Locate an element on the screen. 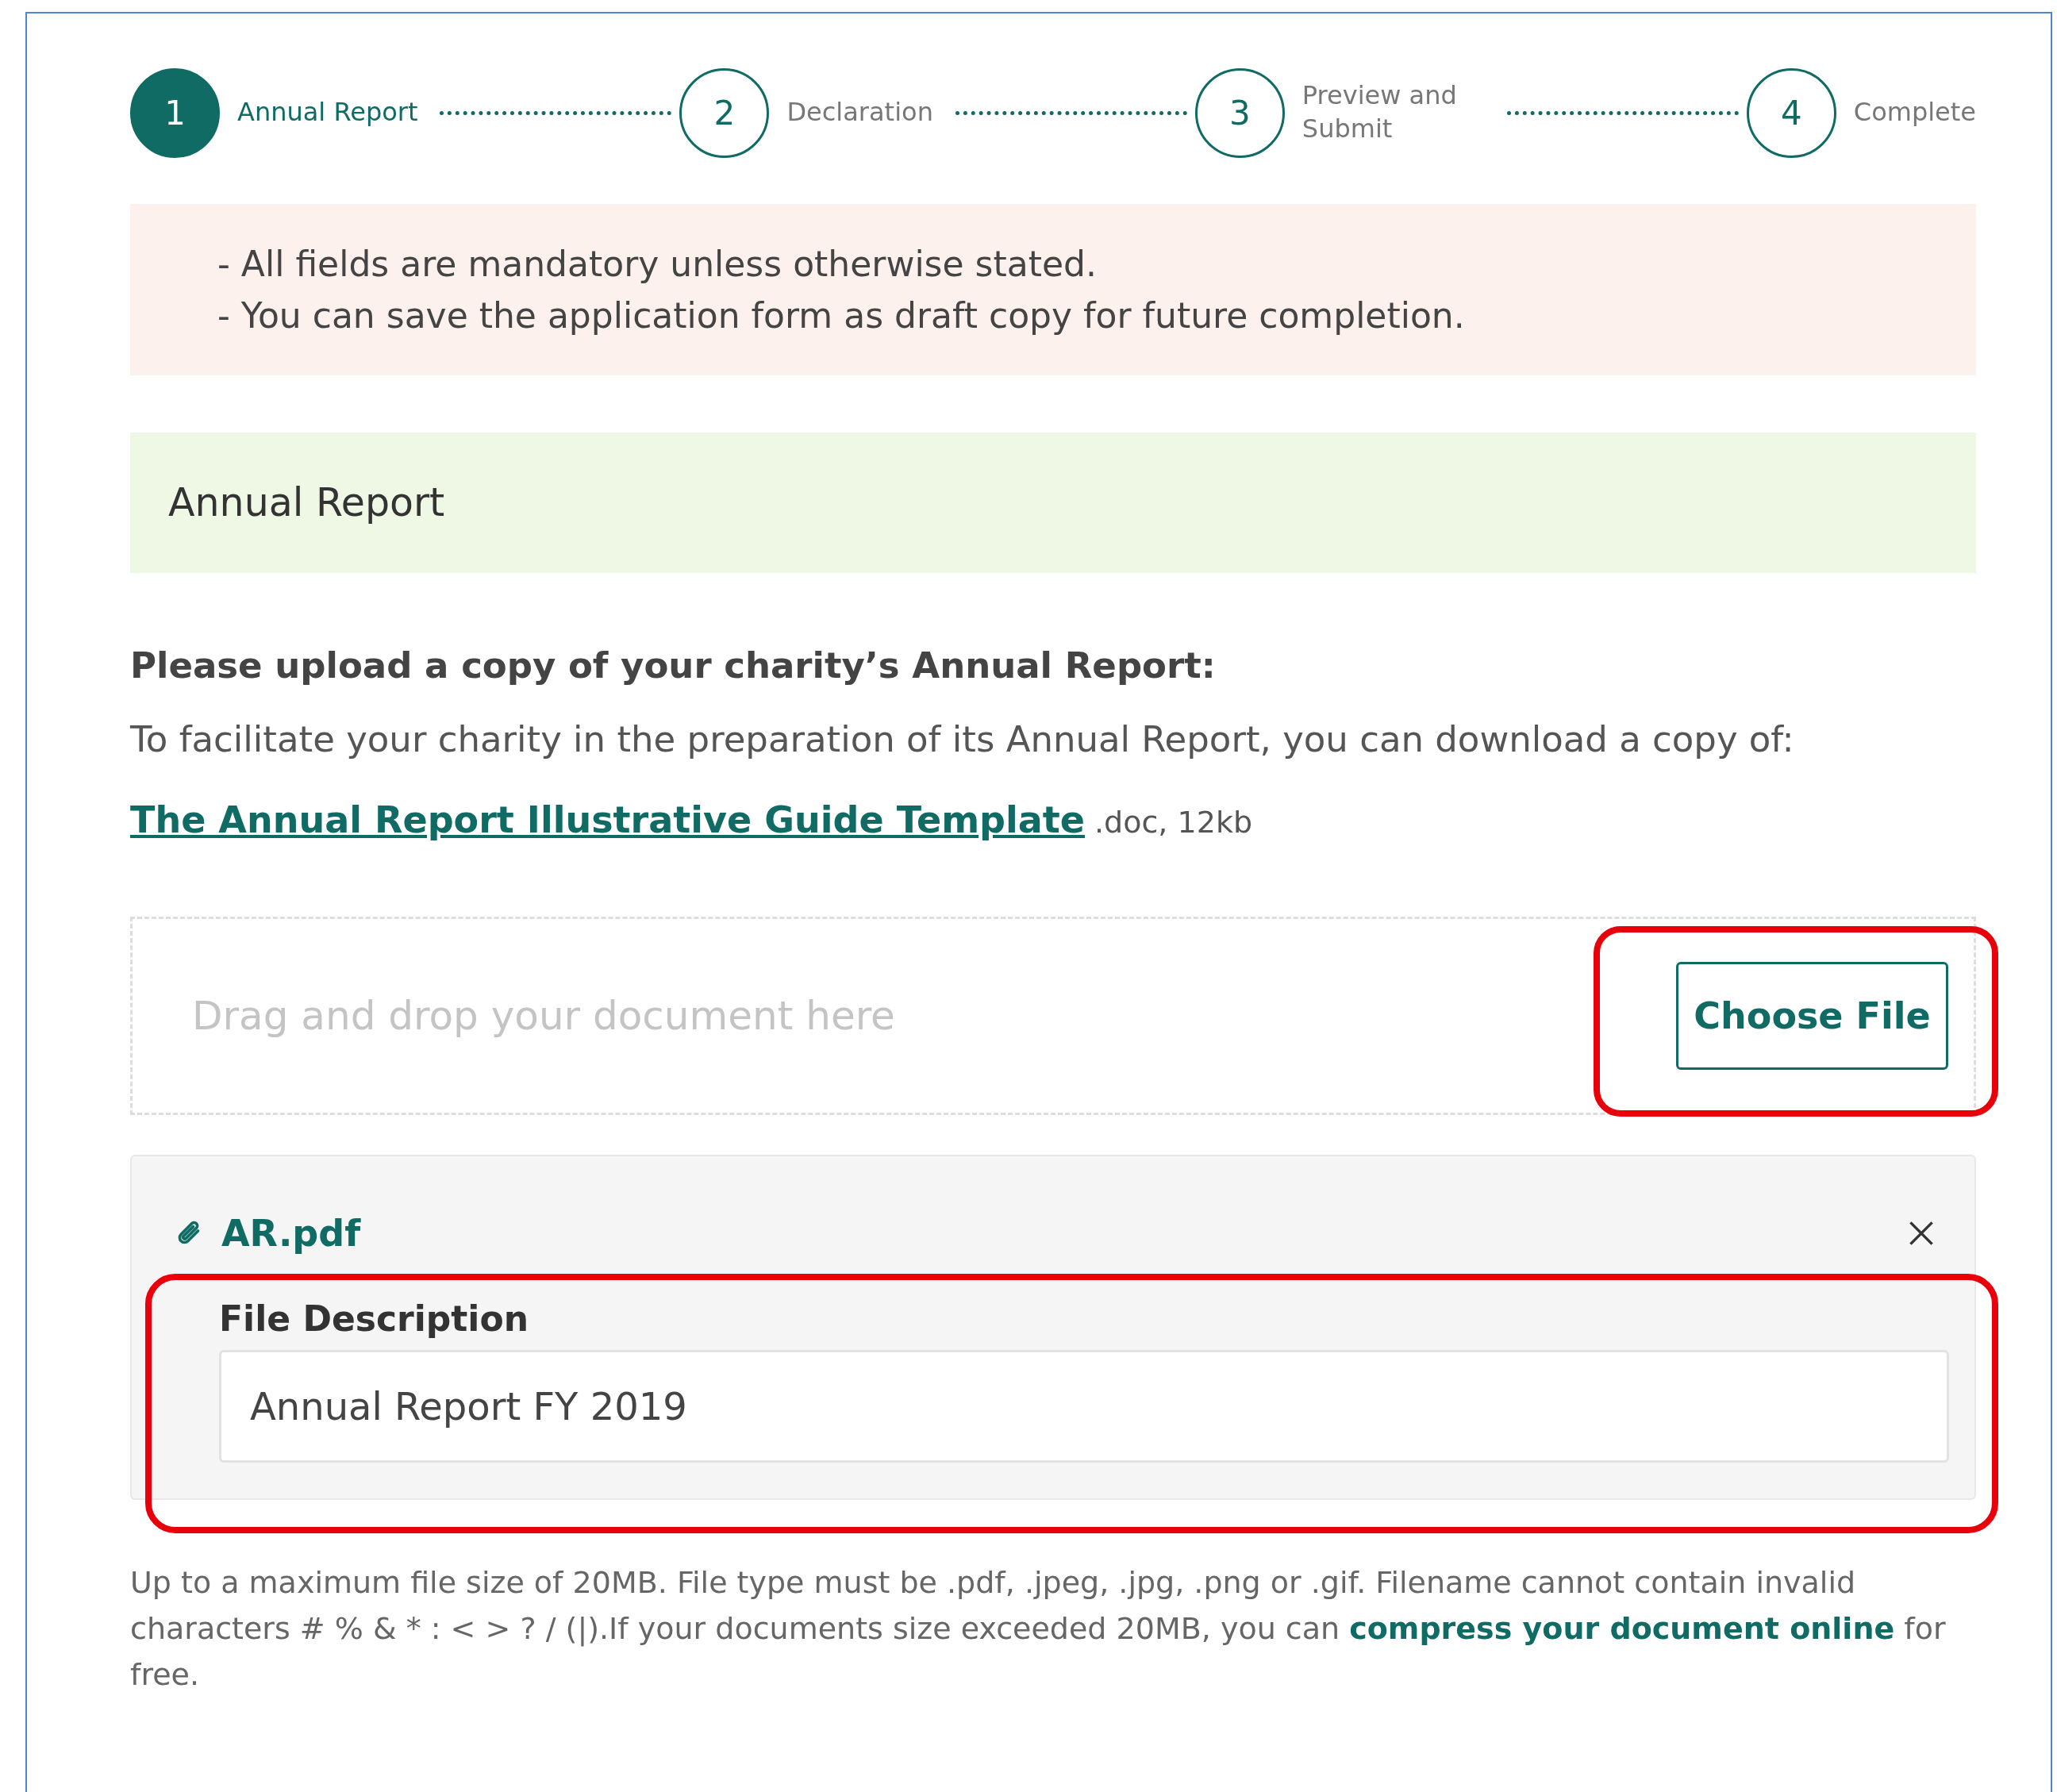 The image size is (2057, 1792). step-label: Declaration is located at coordinates (860, 112).